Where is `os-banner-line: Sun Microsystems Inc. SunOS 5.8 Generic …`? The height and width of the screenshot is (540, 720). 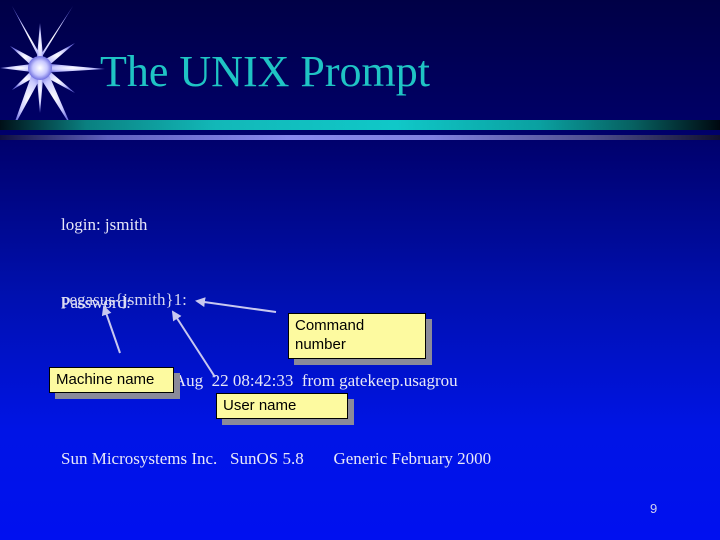
os-banner-line: Sun Microsystems Inc. SunOS 5.8 Generic … is located at coordinates (276, 458).